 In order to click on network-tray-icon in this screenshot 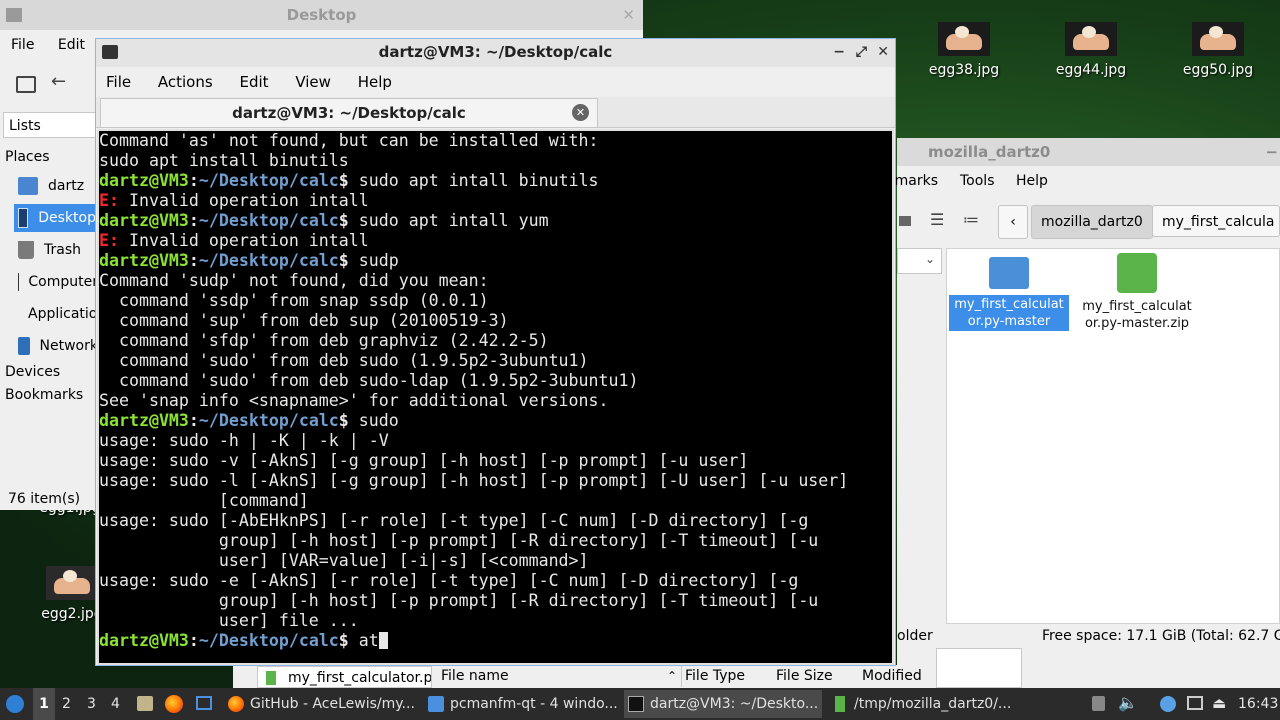, I will do `click(1195, 703)`.